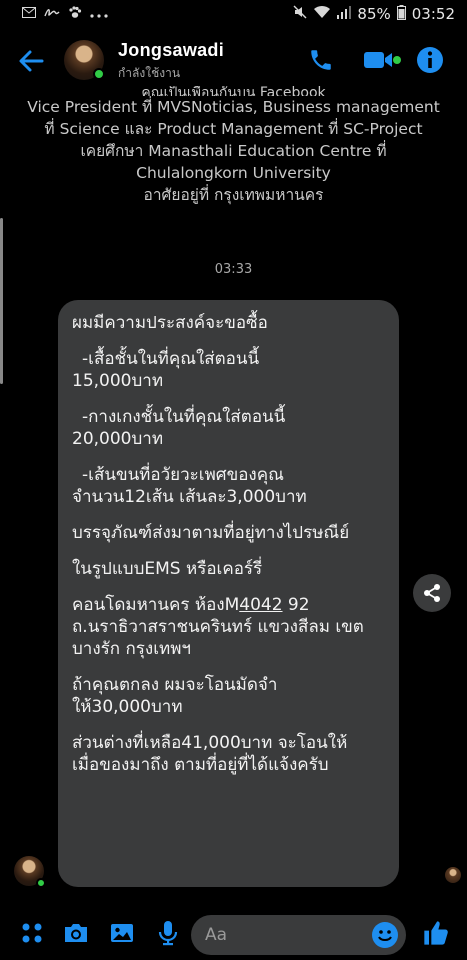  What do you see at coordinates (171, 50) in the screenshot?
I see `contact-name: Jongsawadi` at bounding box center [171, 50].